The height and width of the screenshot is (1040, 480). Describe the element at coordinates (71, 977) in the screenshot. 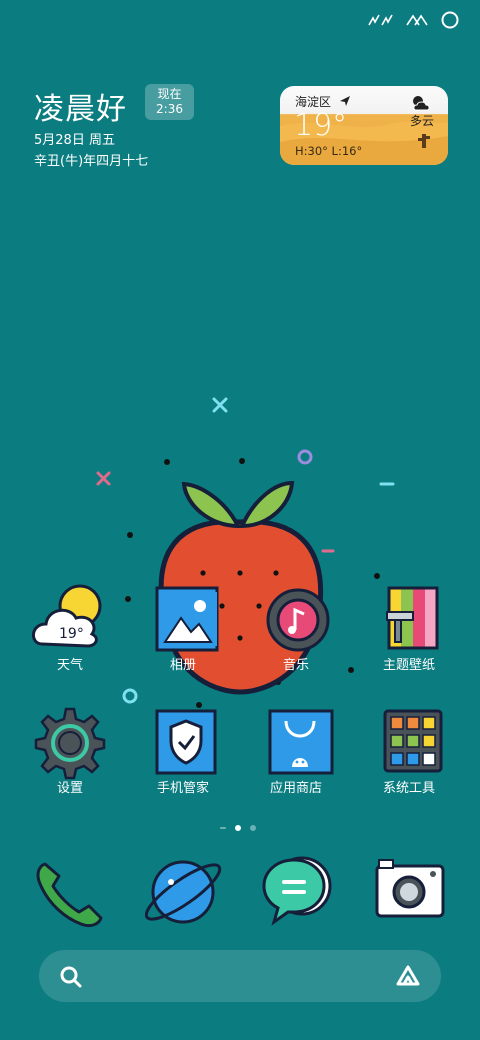

I see `search-icon` at that location.